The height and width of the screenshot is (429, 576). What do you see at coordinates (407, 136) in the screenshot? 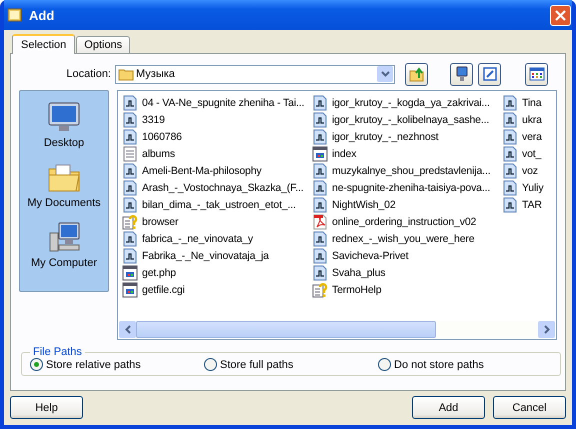
I see `file-item: igor_krutoy_-_nezhnost` at bounding box center [407, 136].